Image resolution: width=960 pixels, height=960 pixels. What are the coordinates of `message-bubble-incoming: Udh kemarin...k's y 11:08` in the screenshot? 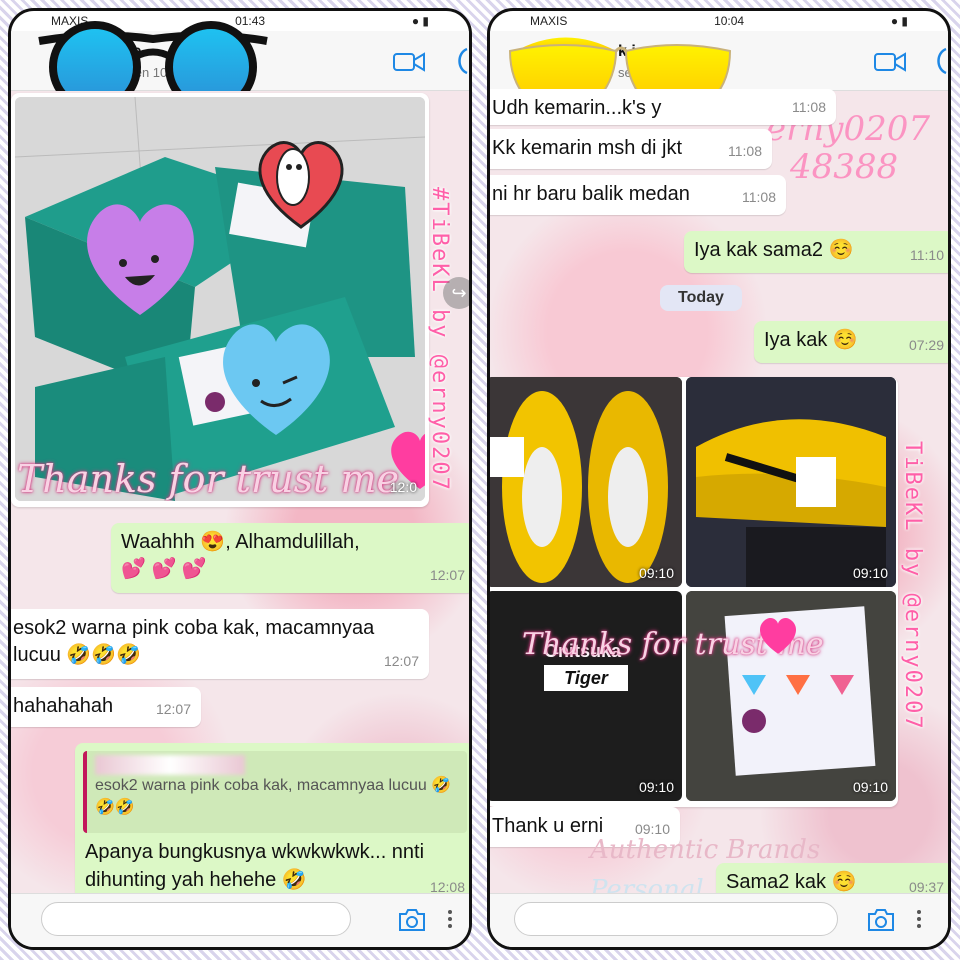 It's located at (663, 107).